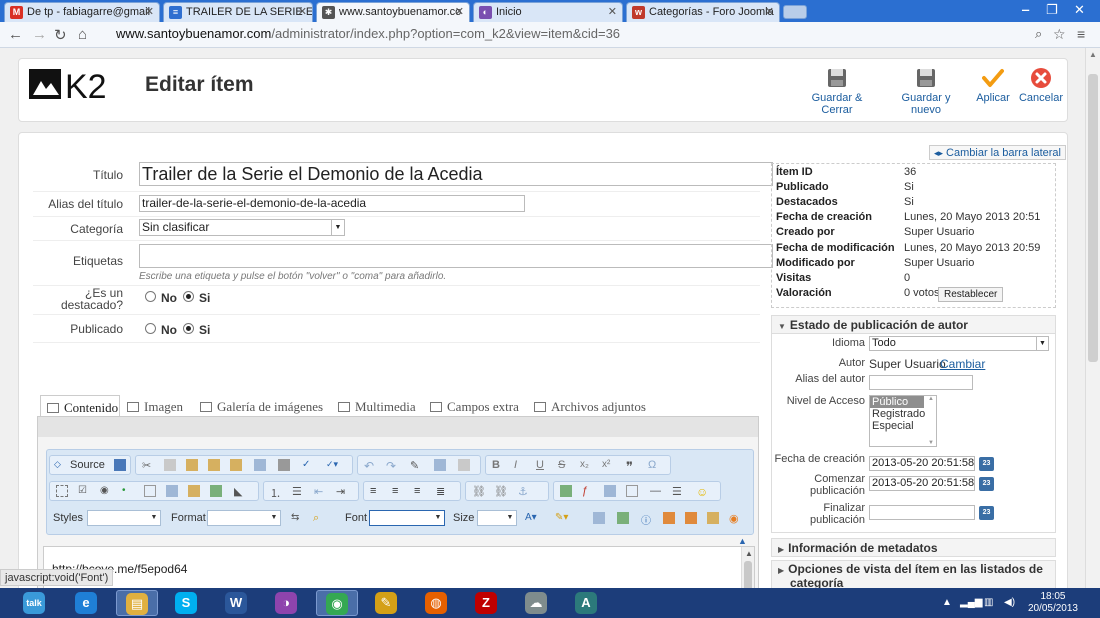 The image size is (1100, 618). I want to click on author-publishing-header: ▼ Estado de publicación de autor, so click(913, 325).